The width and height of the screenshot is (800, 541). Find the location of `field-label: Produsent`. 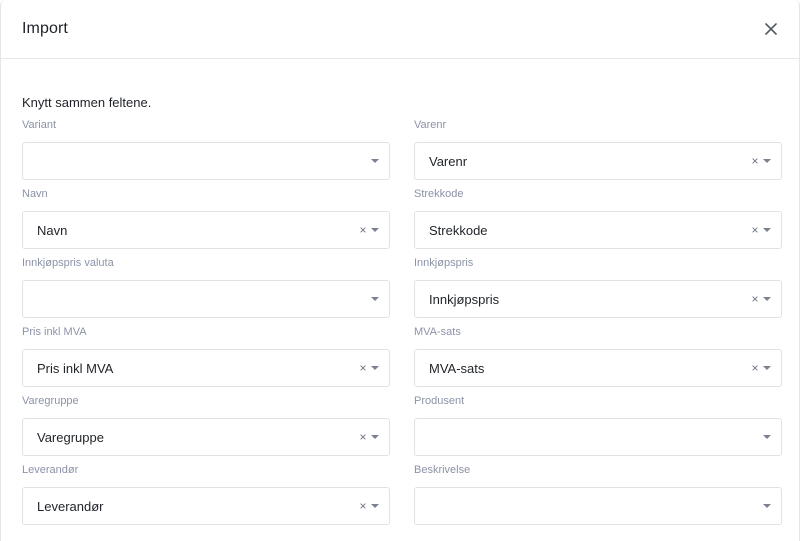

field-label: Produsent is located at coordinates (439, 401).